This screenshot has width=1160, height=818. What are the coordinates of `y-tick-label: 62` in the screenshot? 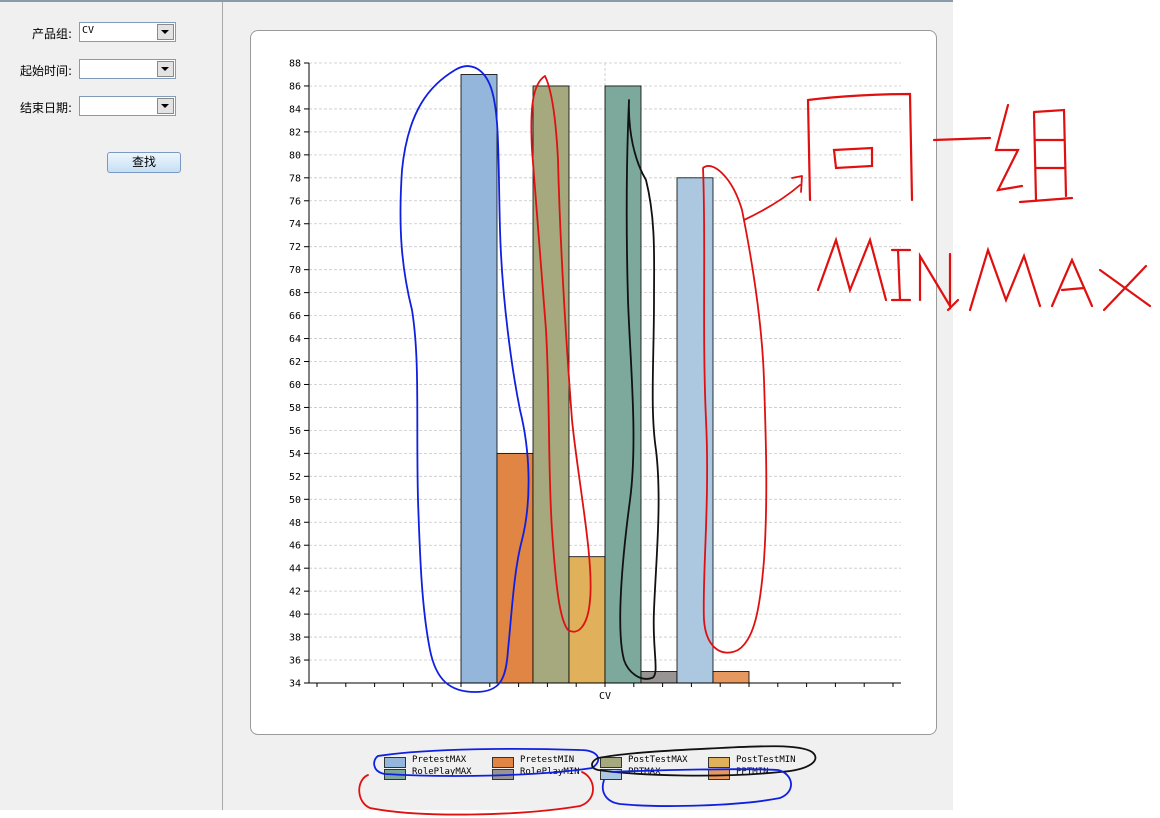 It's located at (295, 362).